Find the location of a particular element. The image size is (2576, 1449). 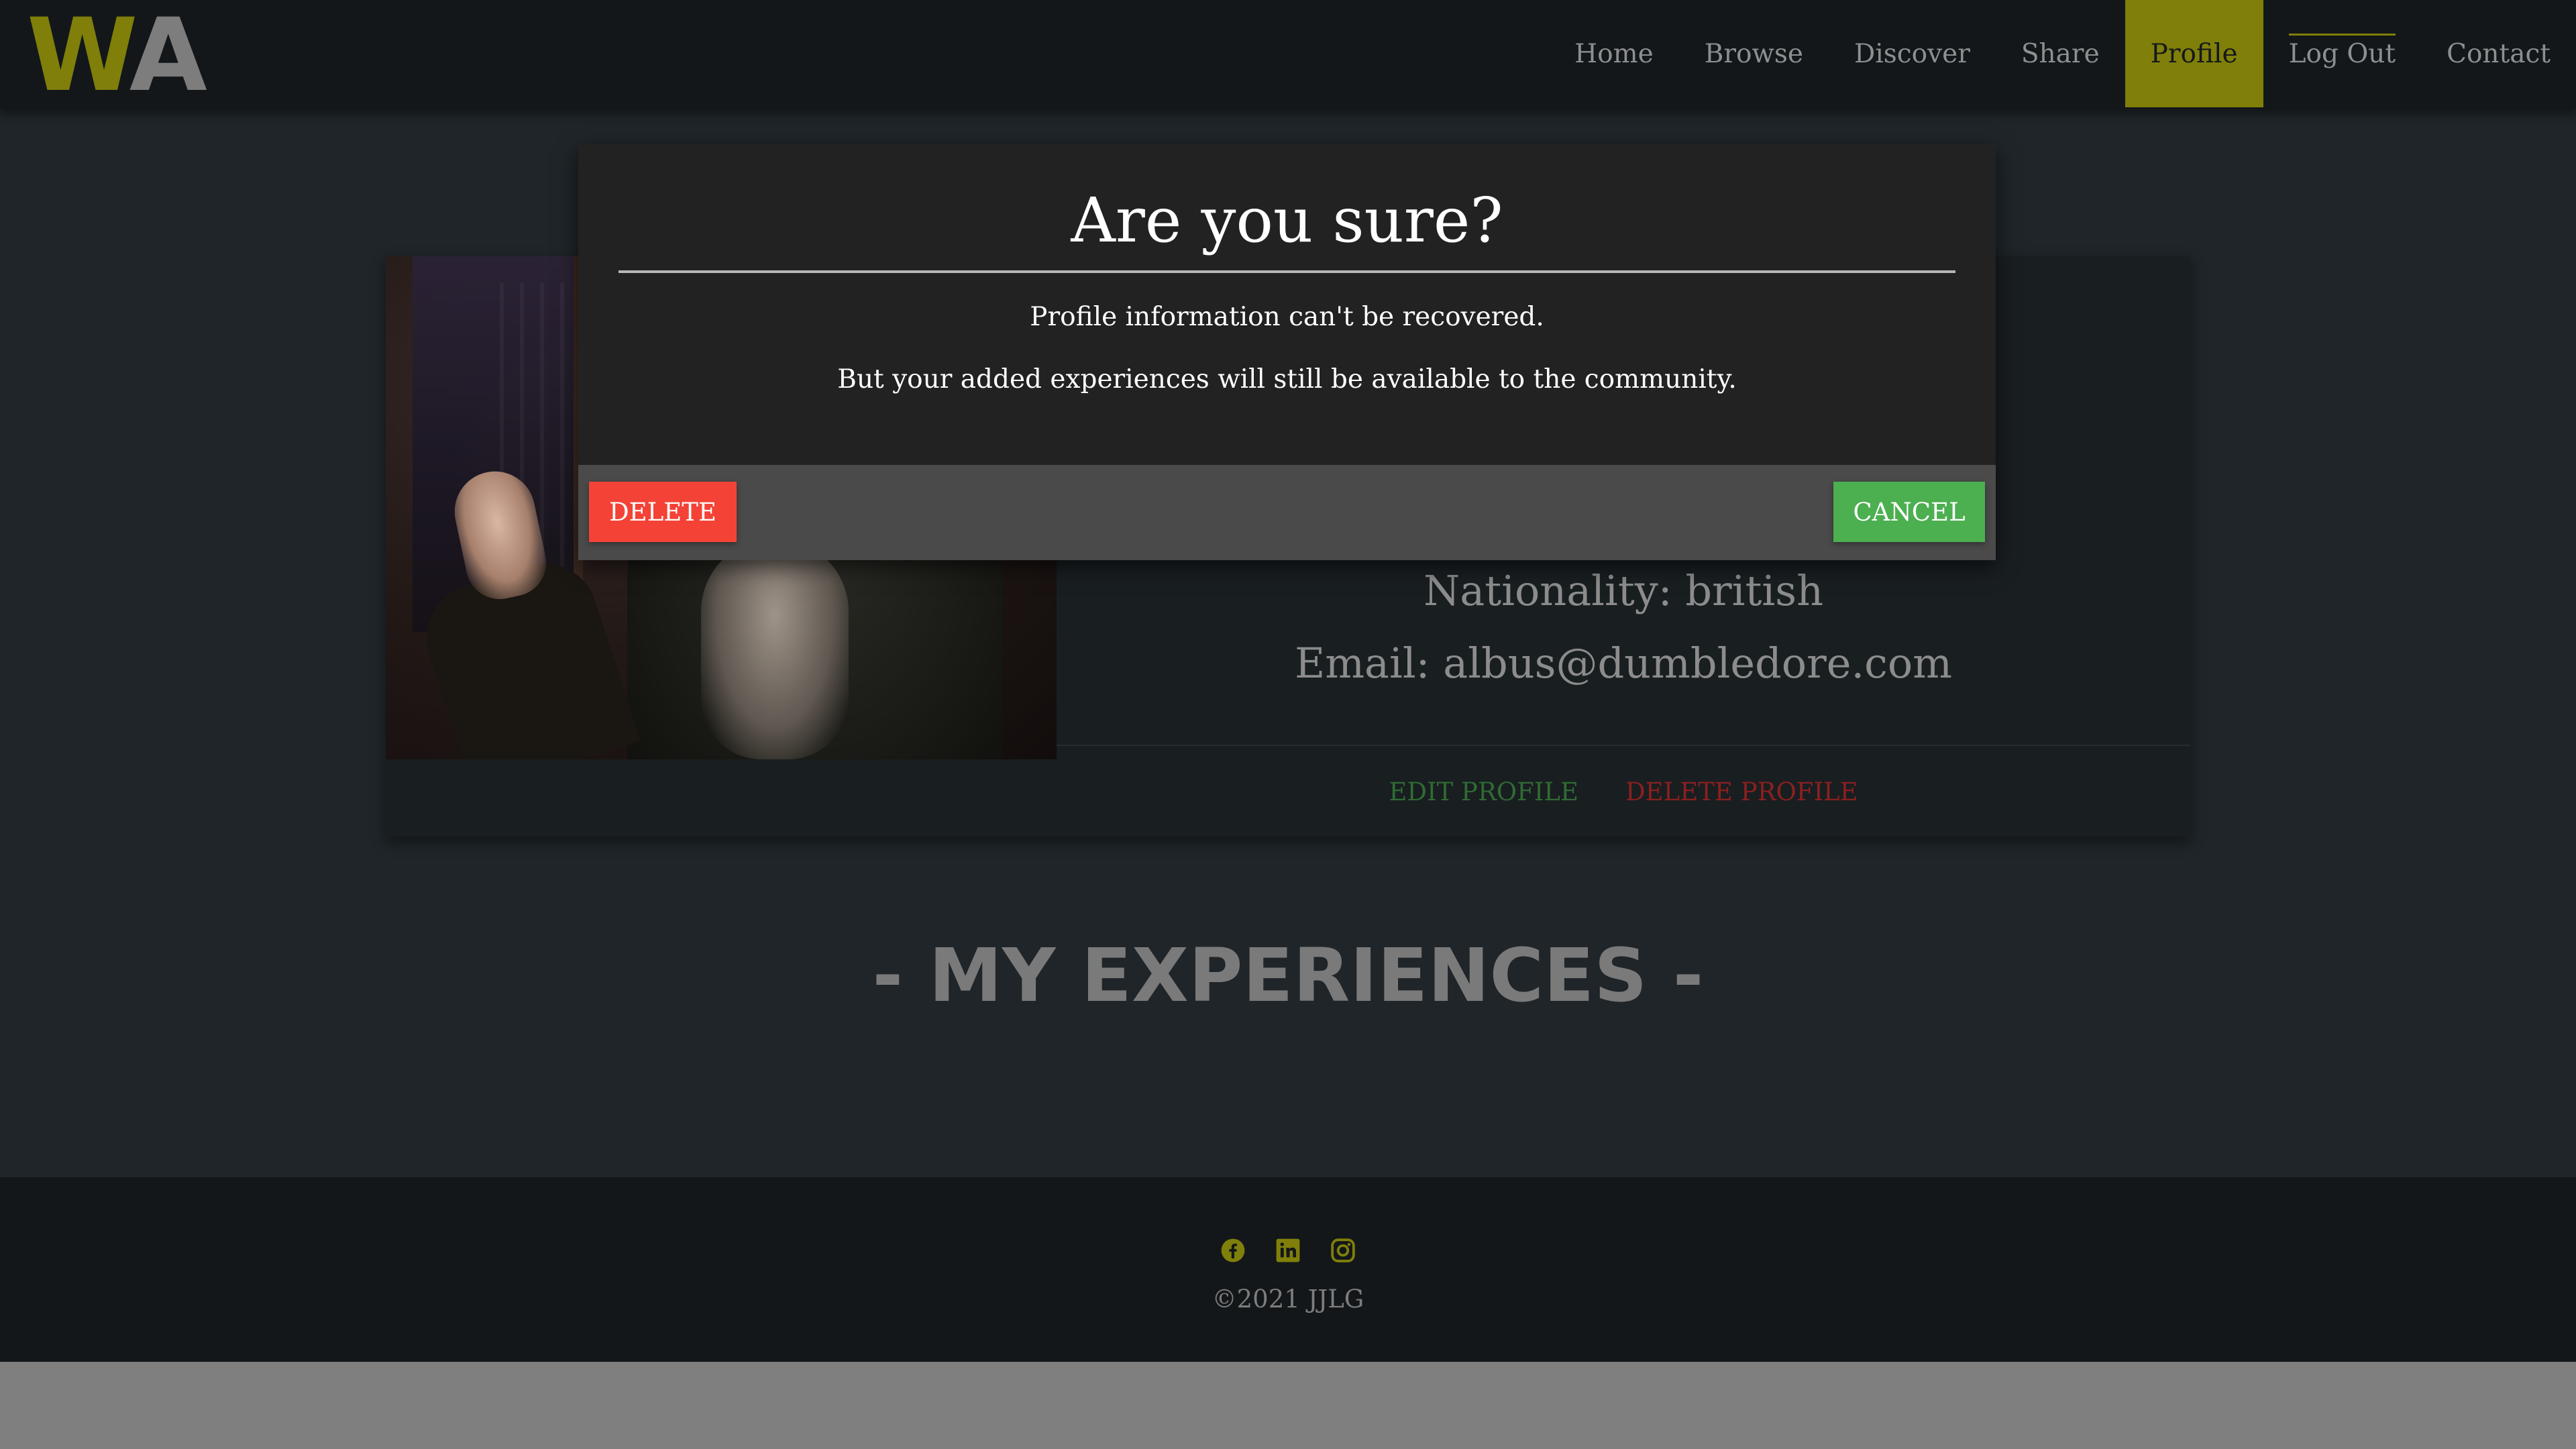

profile-email: Email: albus@dumbledore.com is located at coordinates (1623, 663).